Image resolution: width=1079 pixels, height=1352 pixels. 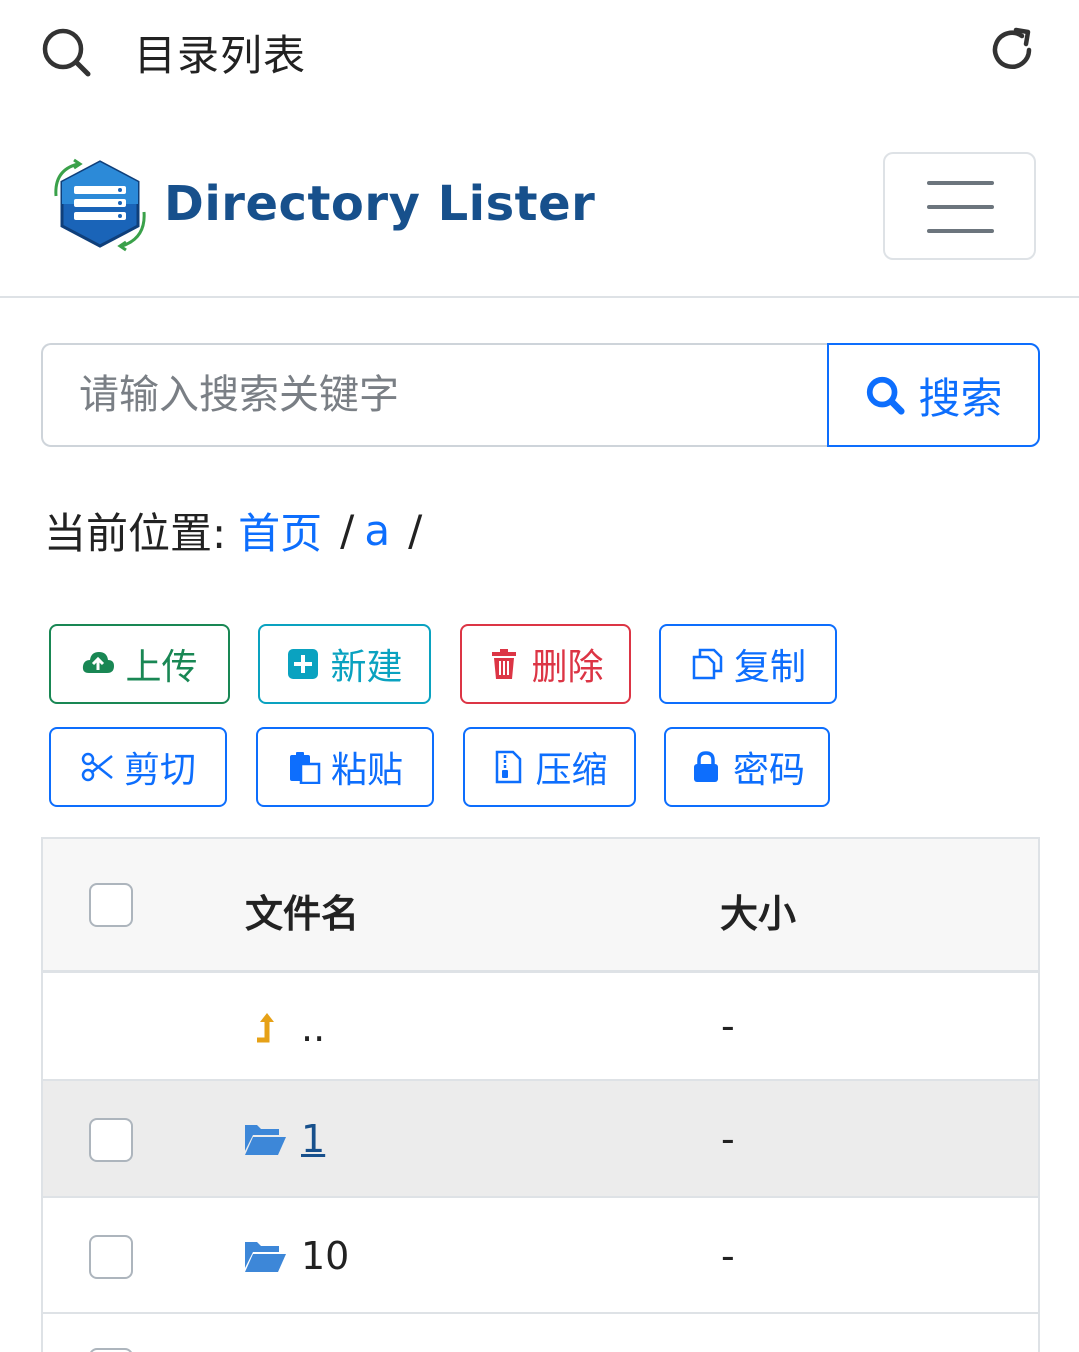 What do you see at coordinates (366, 770) in the screenshot?
I see `paste-button-label: 粘贴` at bounding box center [366, 770].